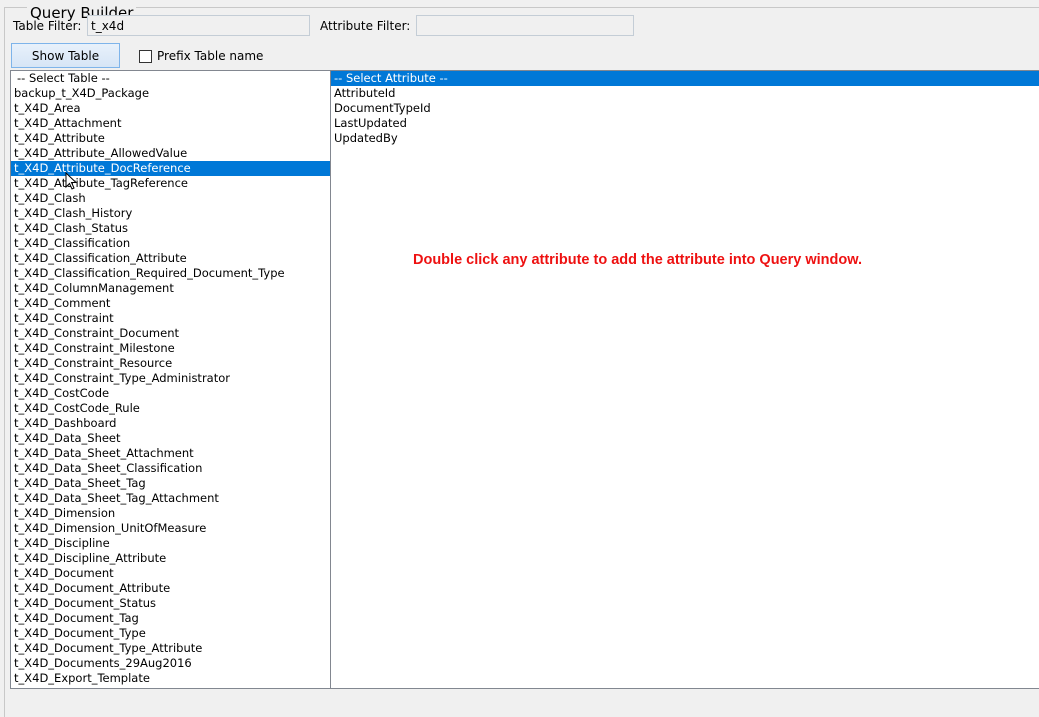  Describe the element at coordinates (170, 303) in the screenshot. I see `table-list-item: t_X4D_Comment` at that location.